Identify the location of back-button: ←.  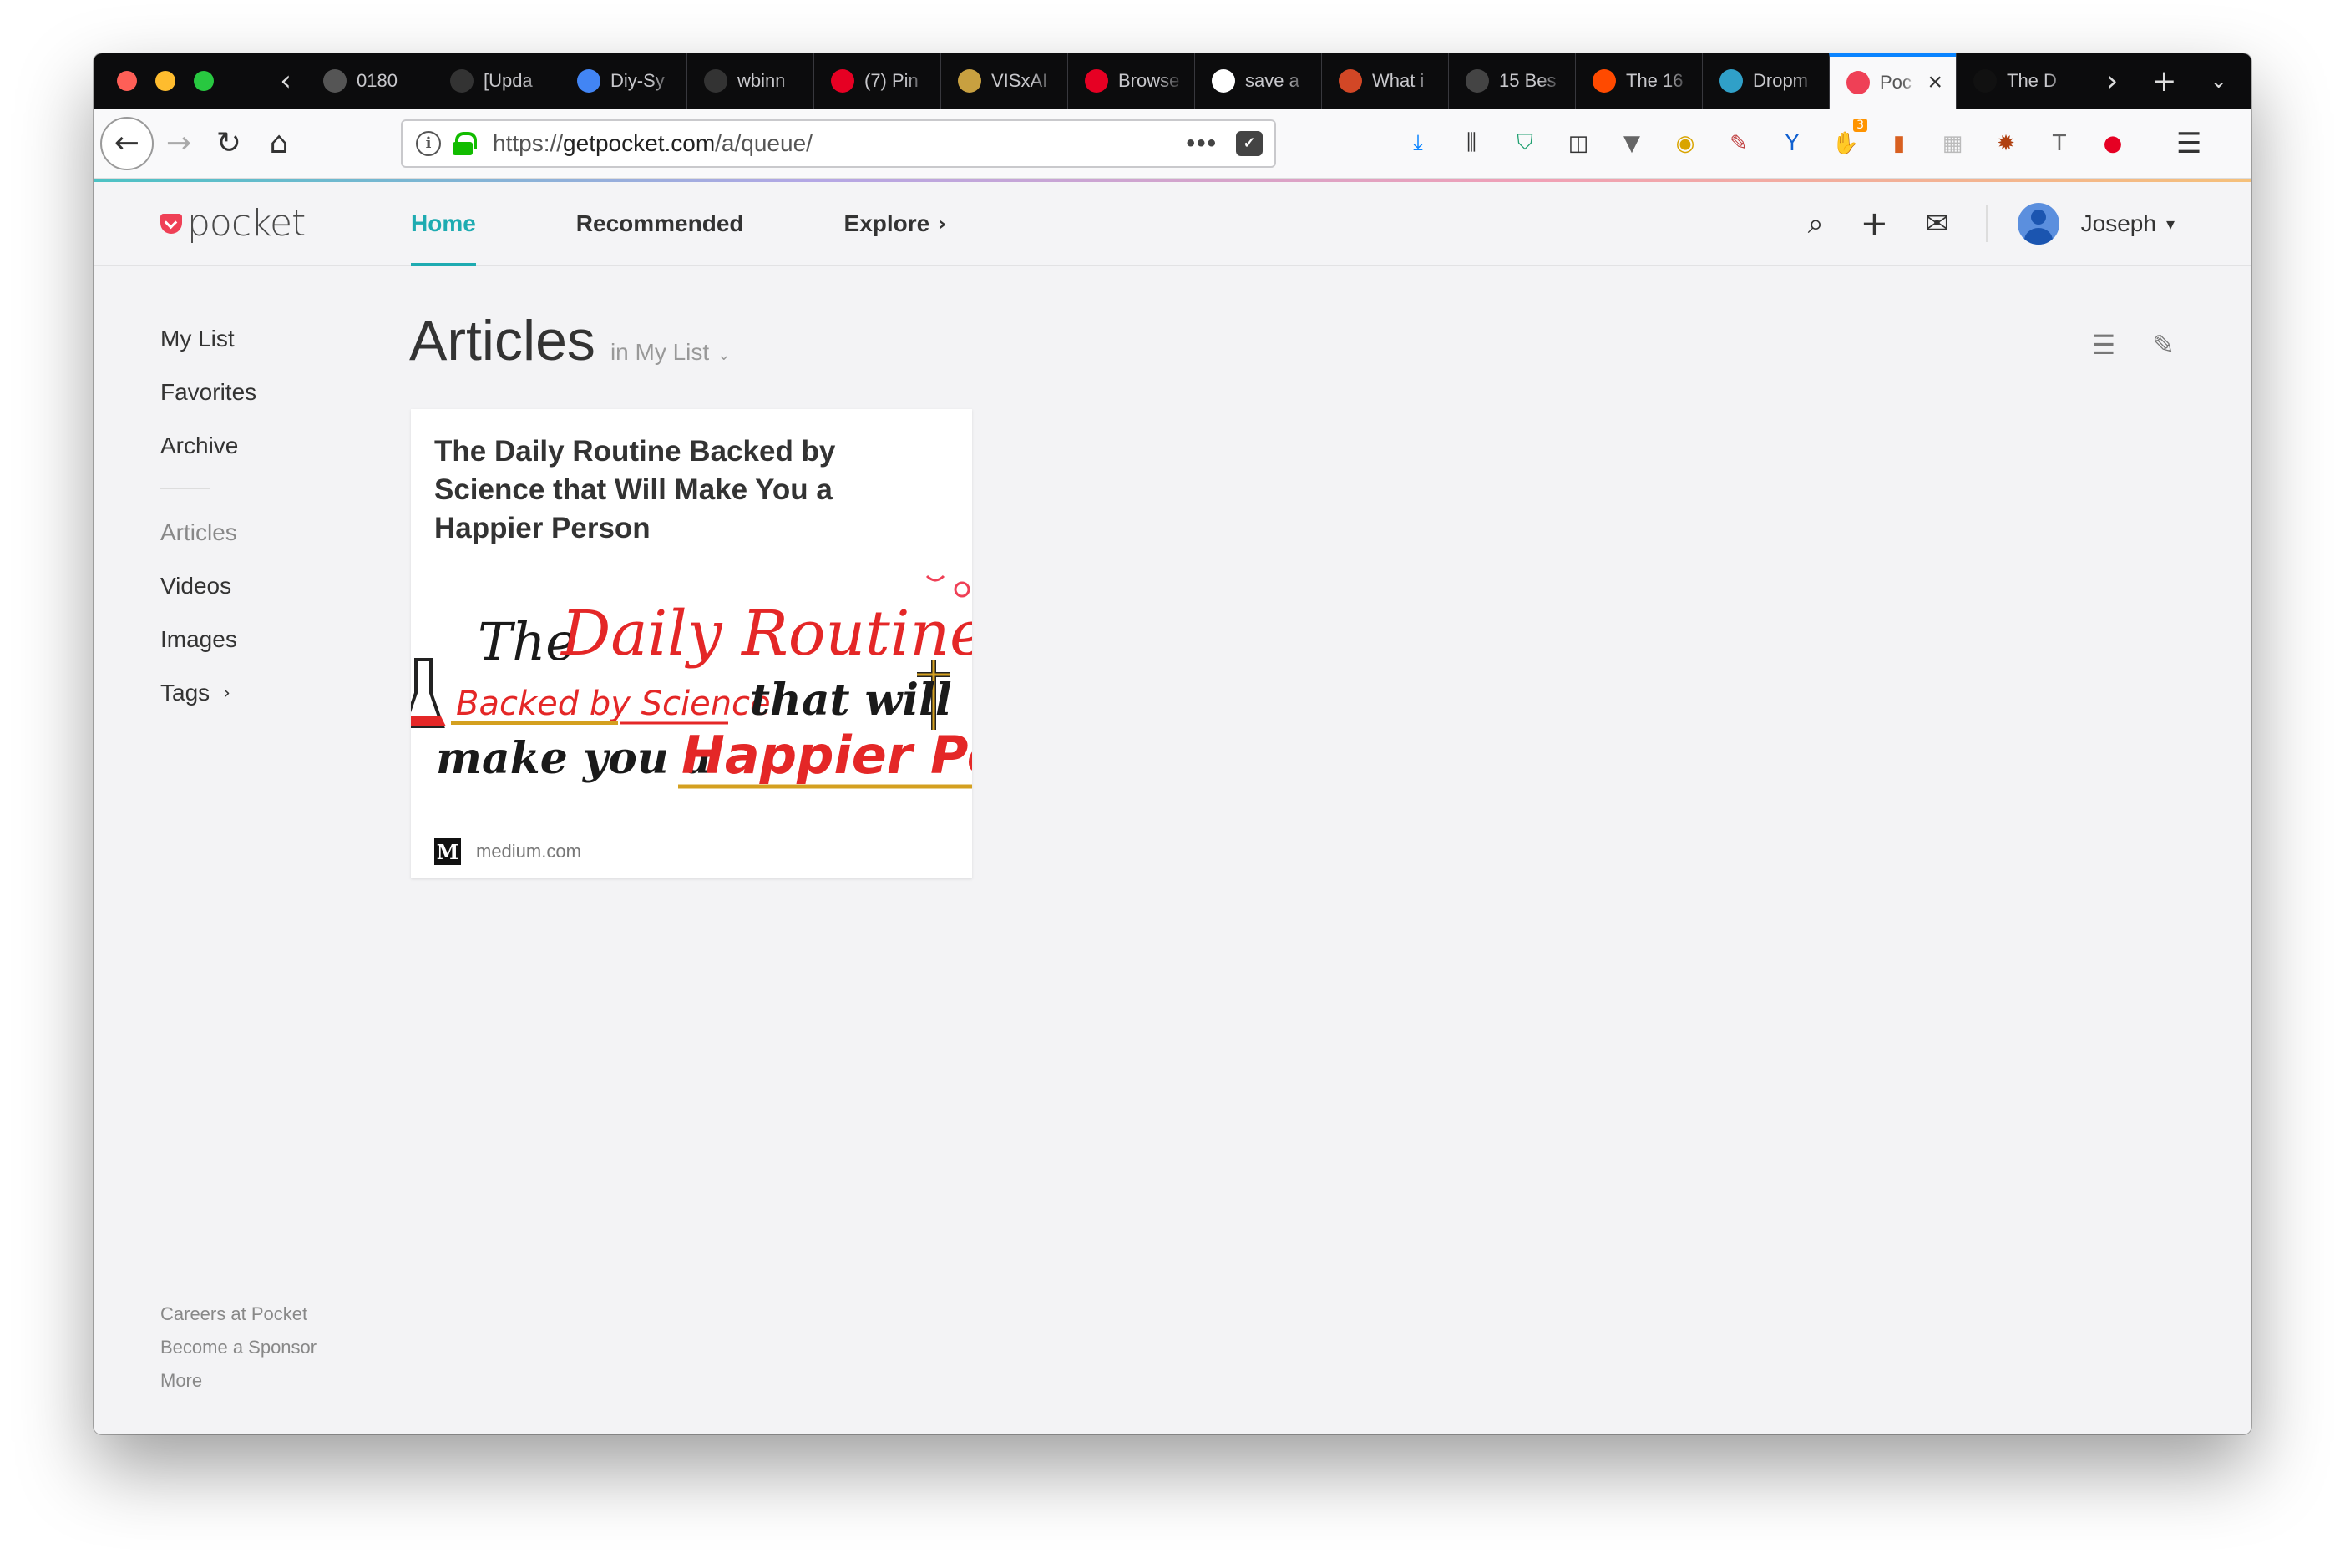
(127, 143).